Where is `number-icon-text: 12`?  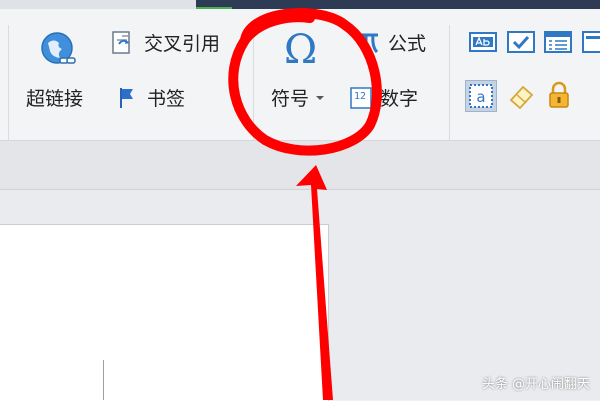
number-icon-text: 12 is located at coordinates (360, 96).